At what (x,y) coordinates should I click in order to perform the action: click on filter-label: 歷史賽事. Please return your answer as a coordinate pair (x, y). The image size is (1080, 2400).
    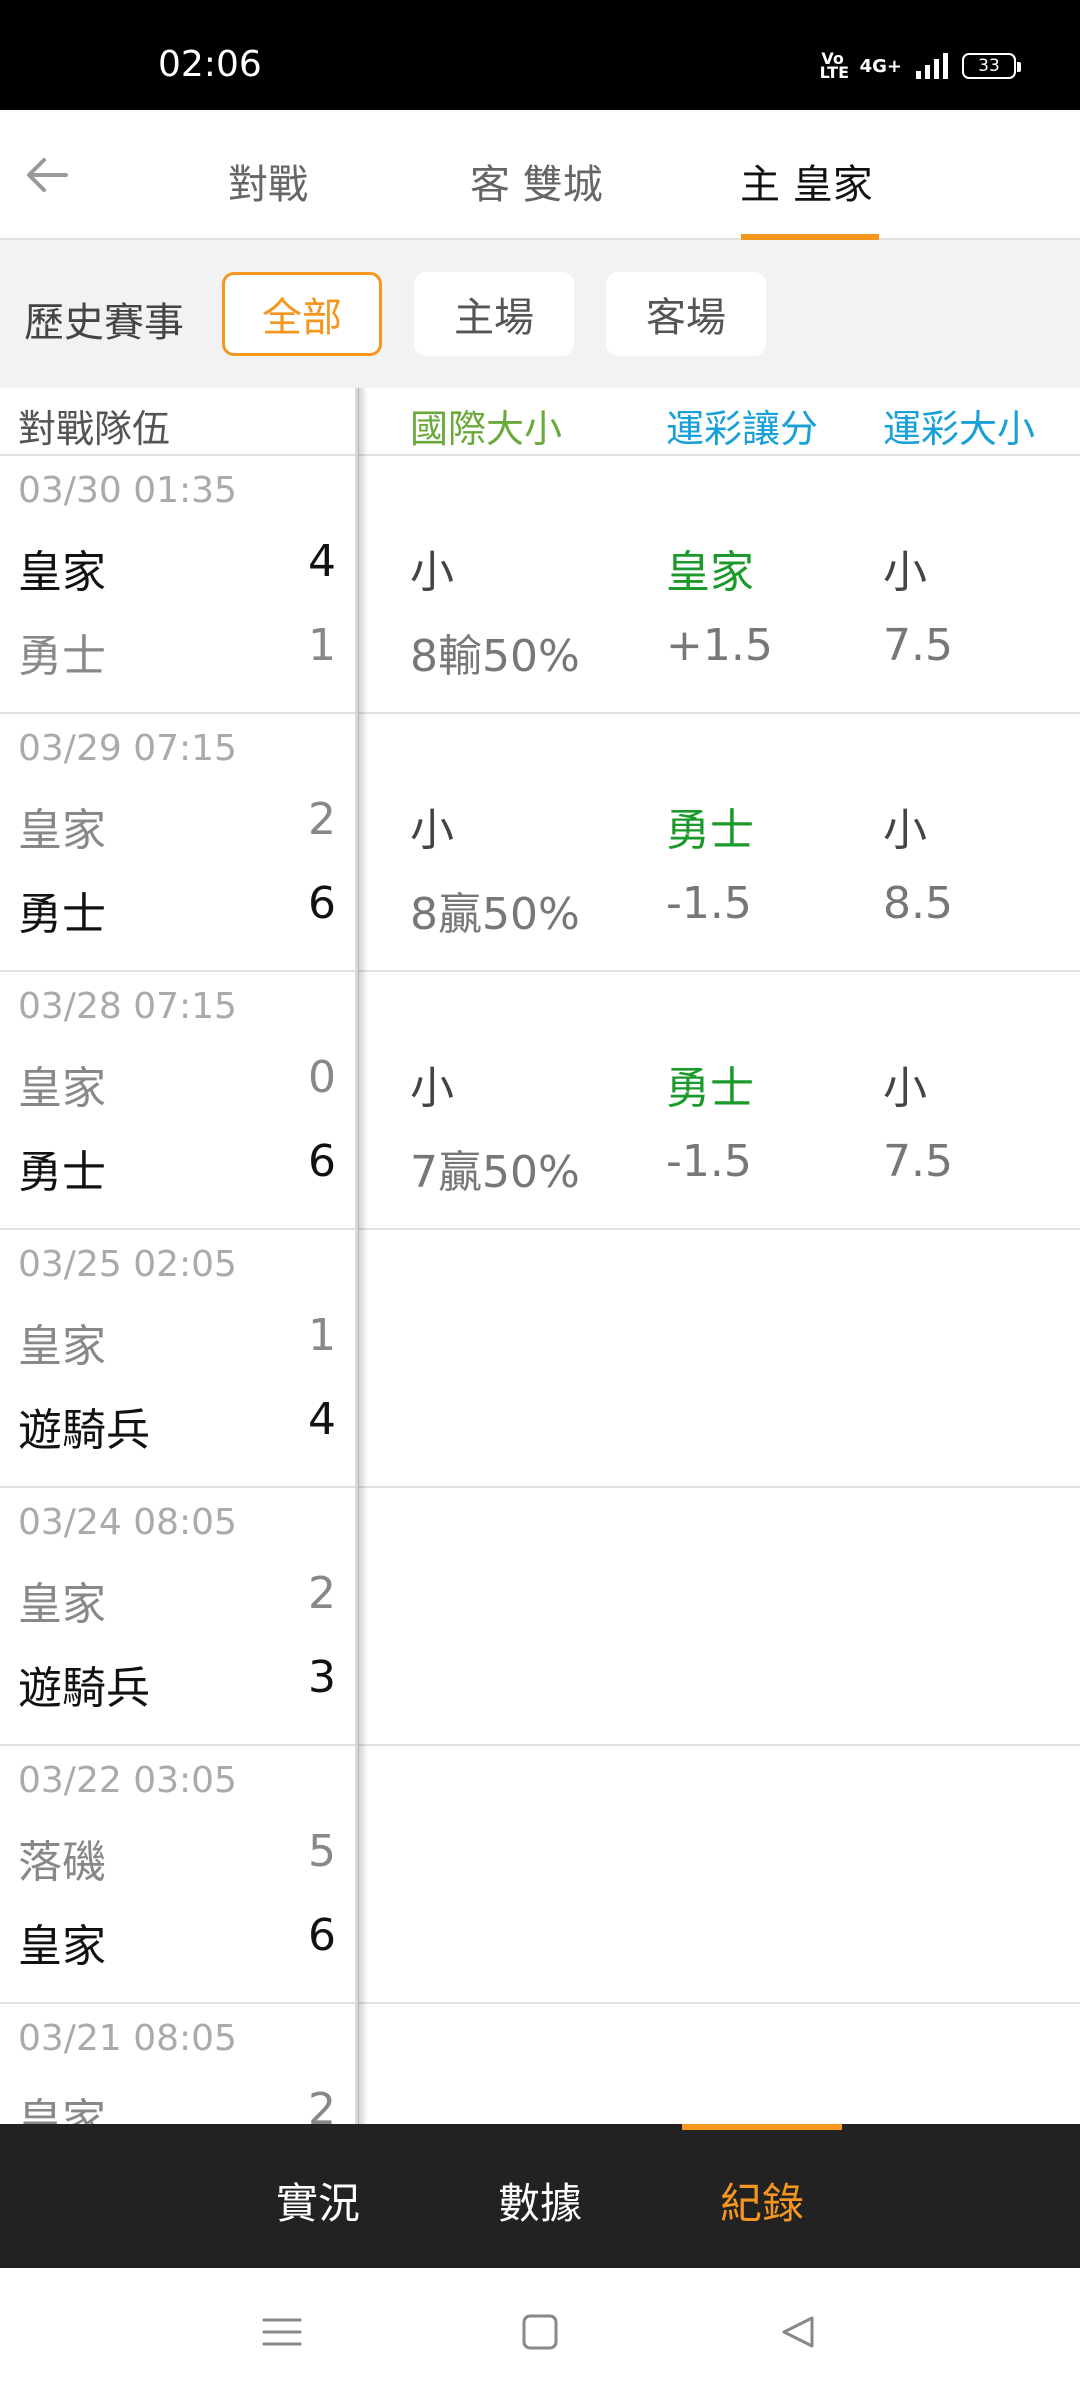
    Looking at the image, I should click on (104, 323).